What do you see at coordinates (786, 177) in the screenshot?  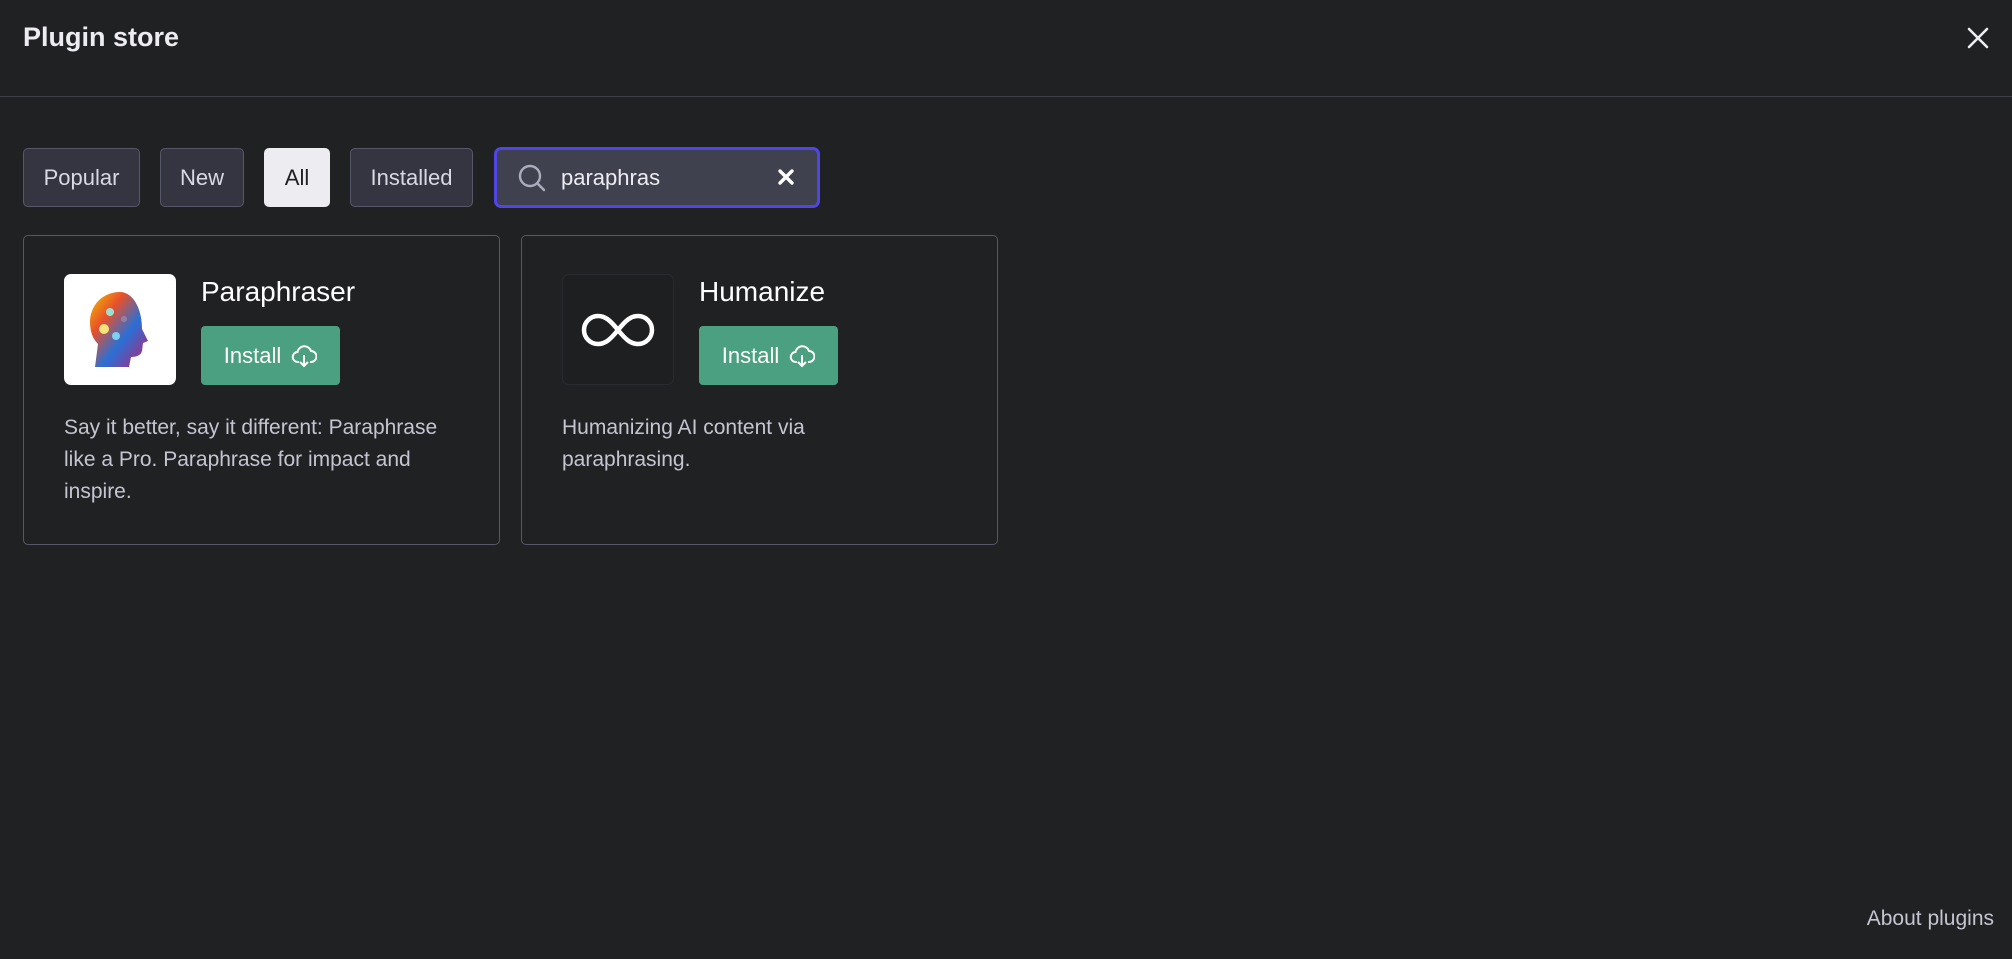 I see `clear-search-icon` at bounding box center [786, 177].